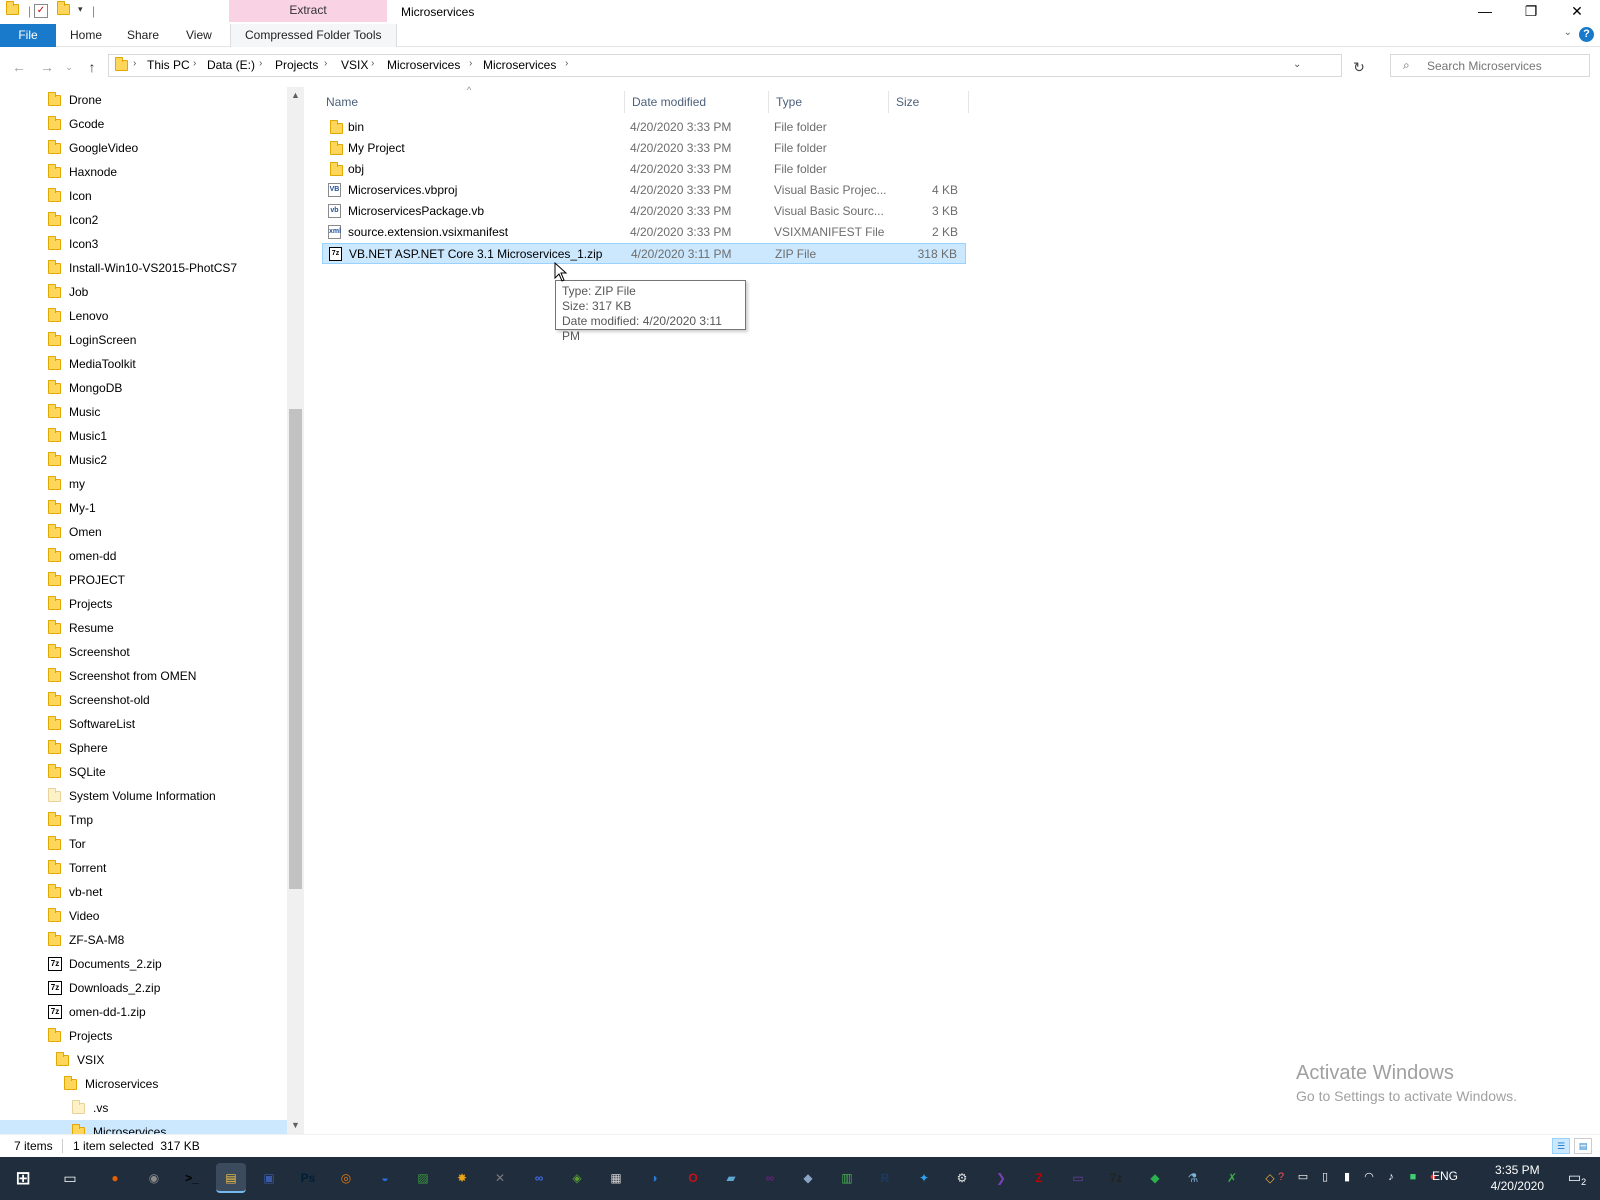 Image resolution: width=1600 pixels, height=1200 pixels. I want to click on nav-tree-item: my, so click(143, 484).